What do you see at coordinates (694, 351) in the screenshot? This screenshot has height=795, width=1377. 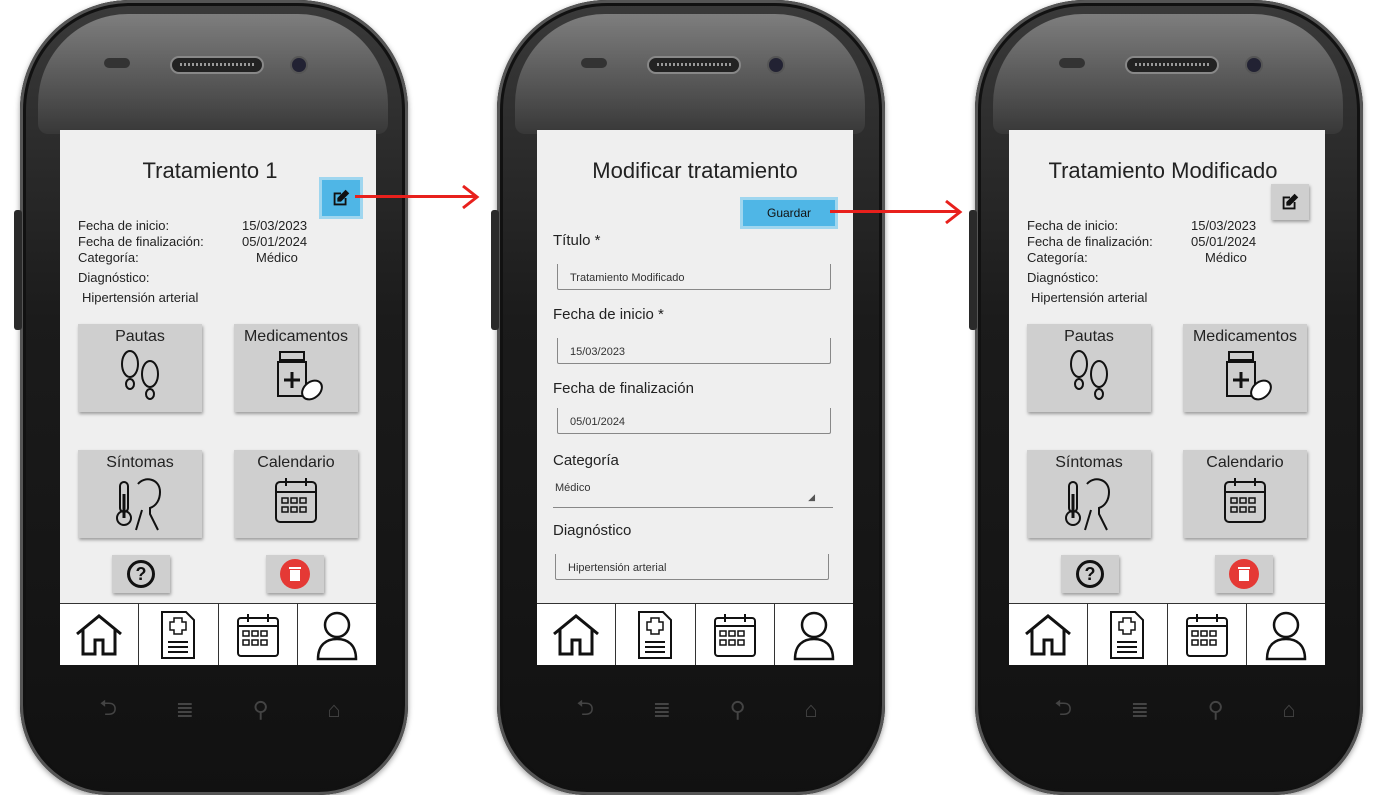 I see `start-date-field: 15/03/2023` at bounding box center [694, 351].